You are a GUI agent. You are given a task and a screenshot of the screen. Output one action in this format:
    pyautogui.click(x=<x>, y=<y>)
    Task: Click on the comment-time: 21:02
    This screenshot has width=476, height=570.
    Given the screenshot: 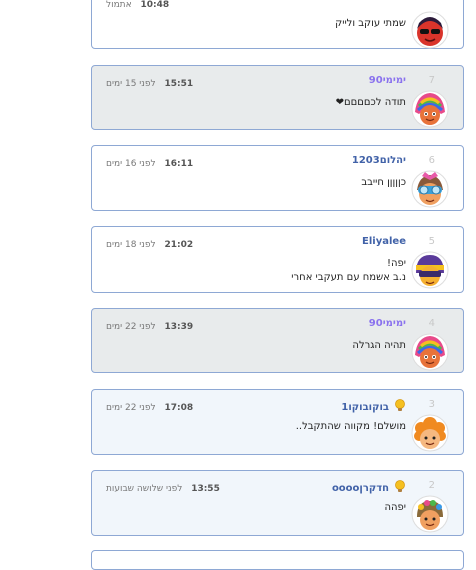 What is the action you would take?
    pyautogui.click(x=179, y=245)
    